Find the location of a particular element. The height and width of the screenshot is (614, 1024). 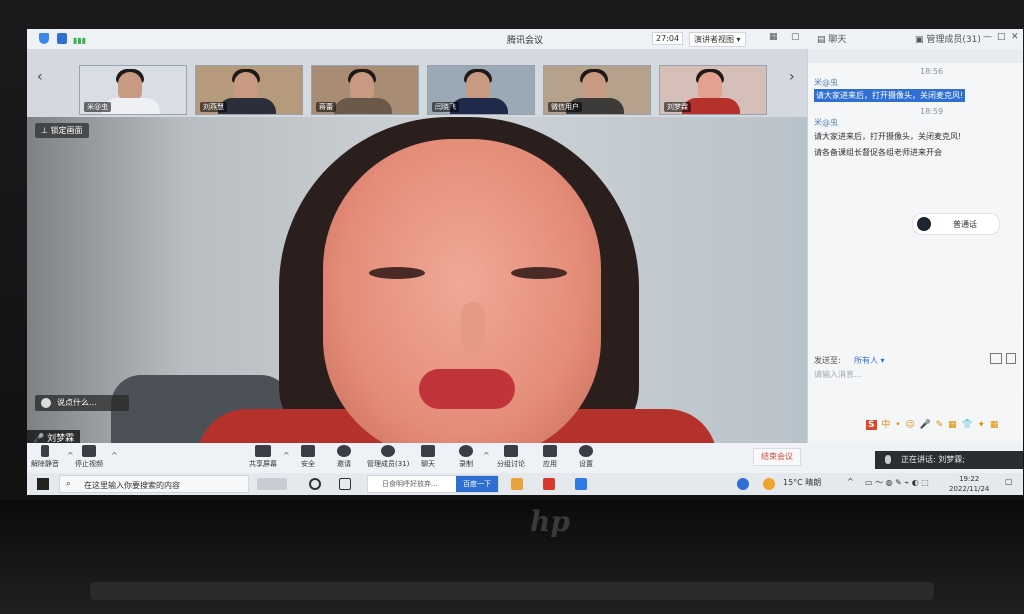

chat-button: 聊天 is located at coordinates (428, 457).